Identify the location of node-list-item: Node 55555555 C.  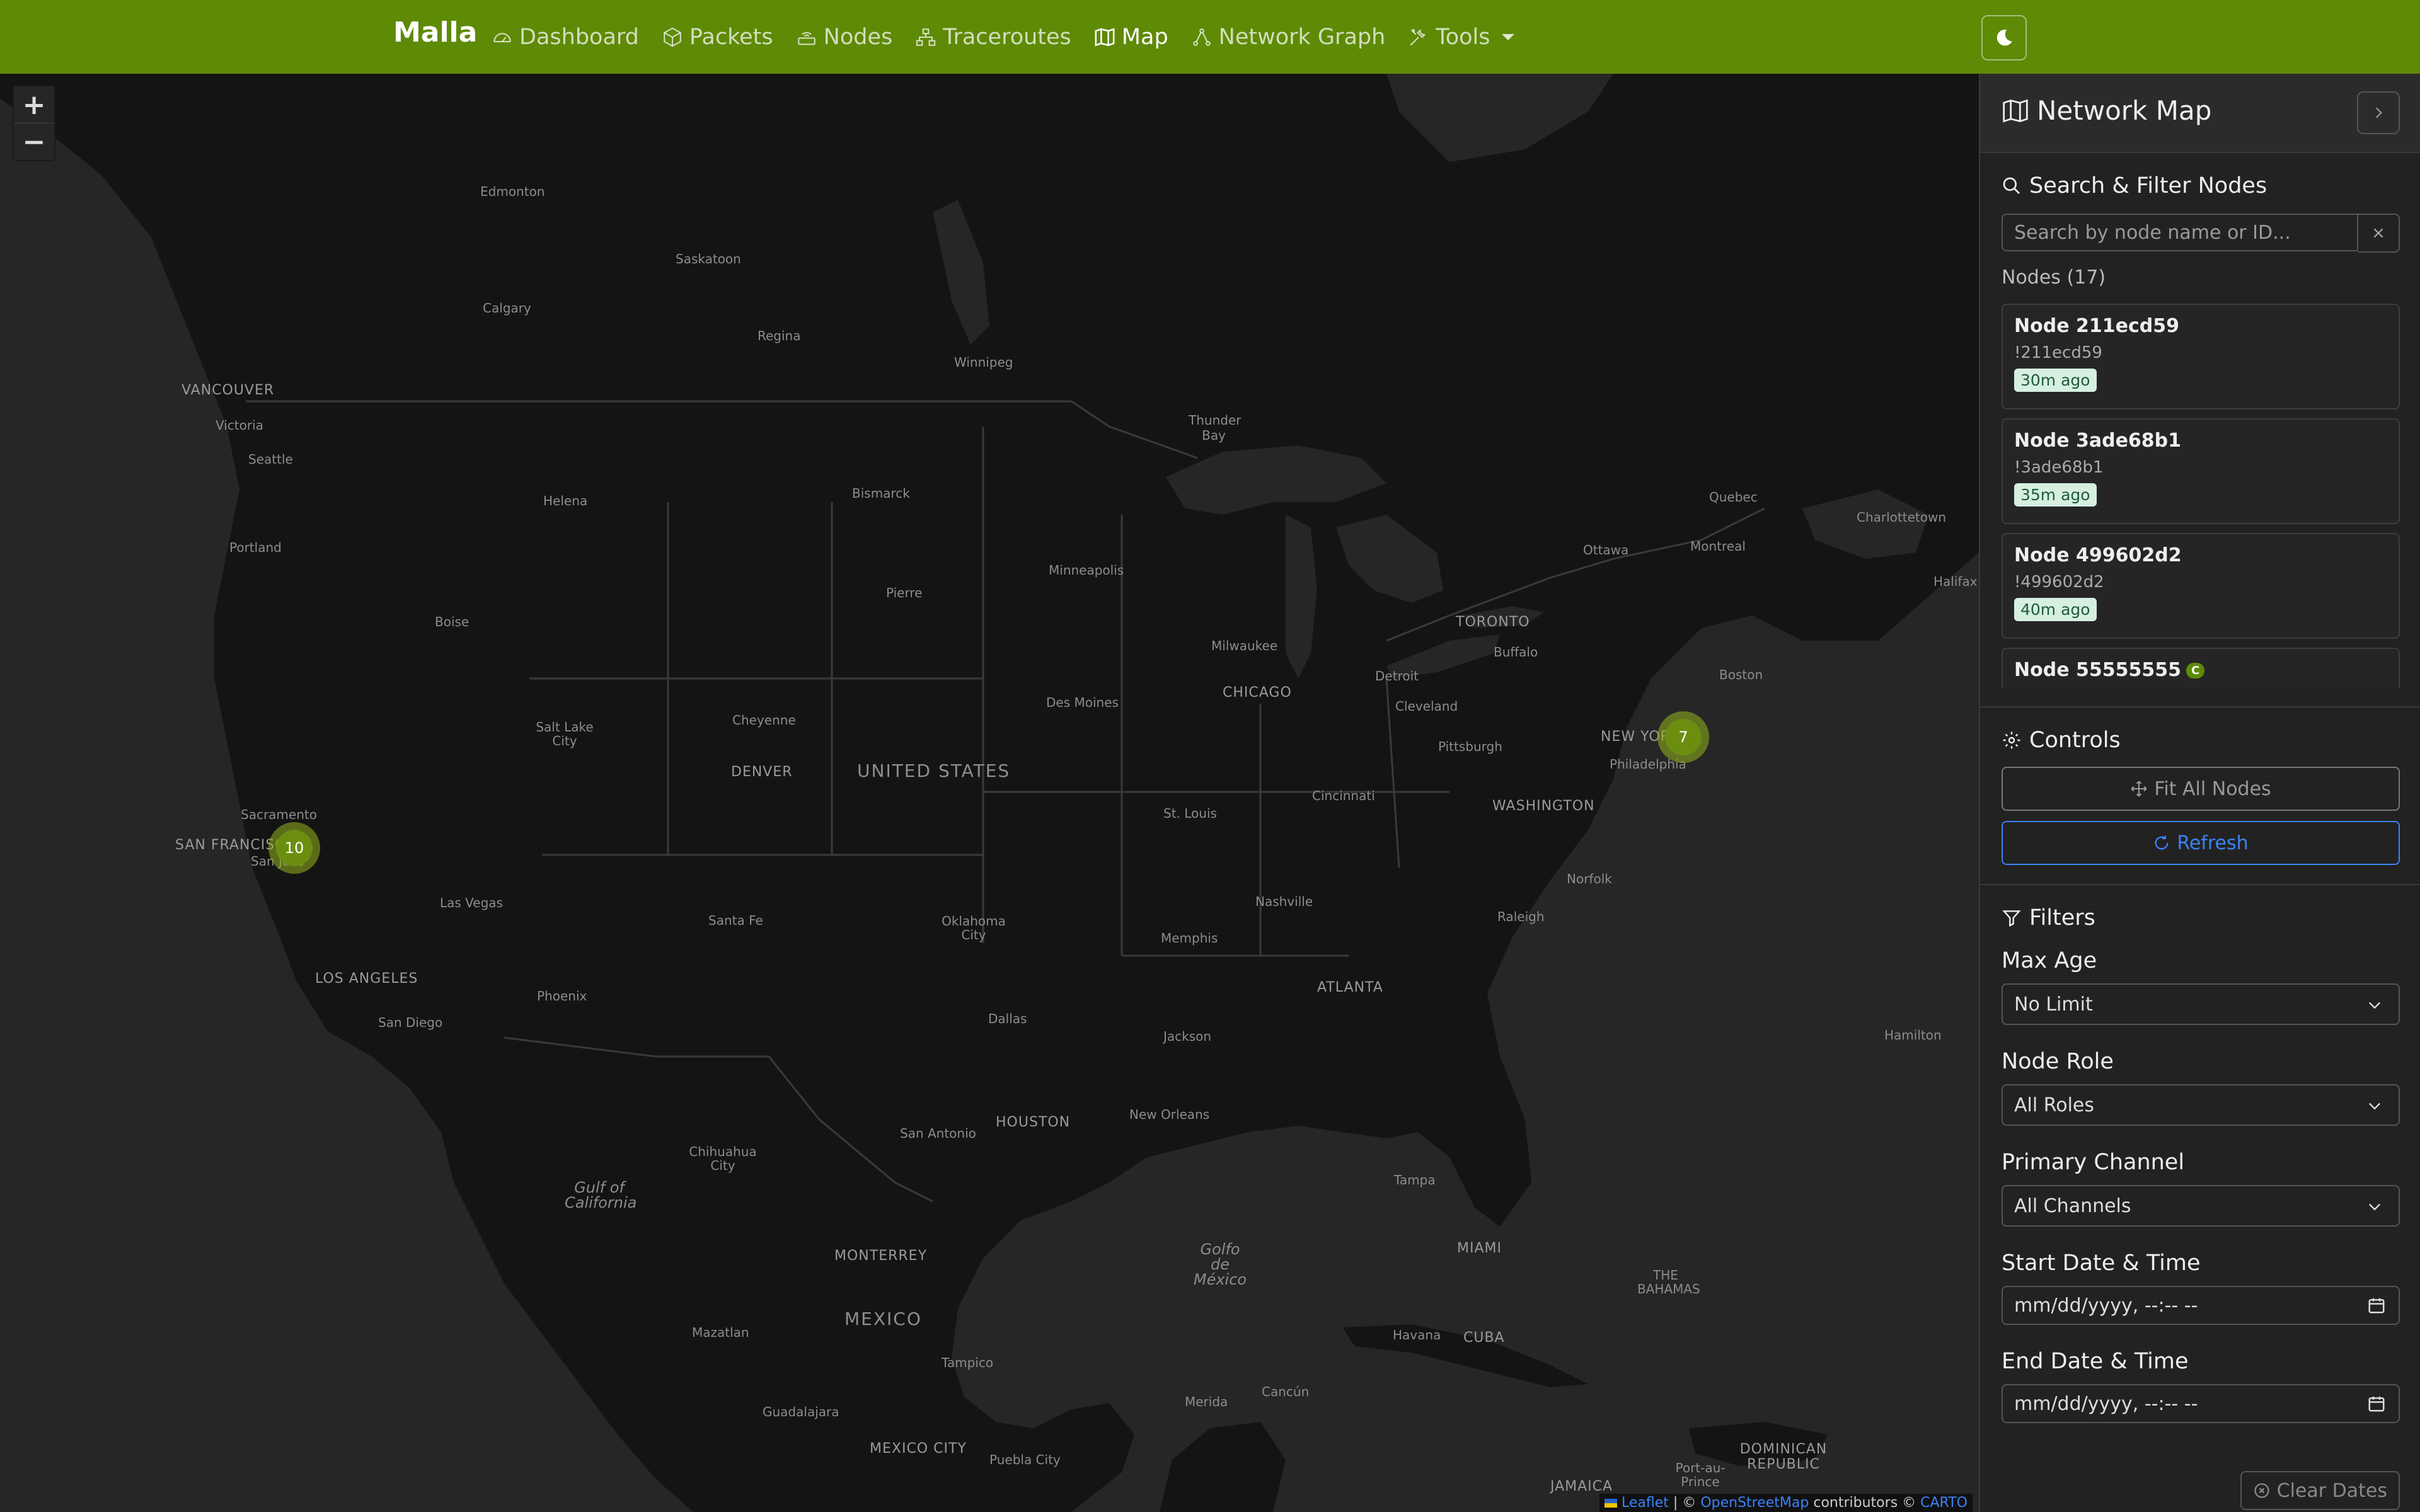
(2201, 668).